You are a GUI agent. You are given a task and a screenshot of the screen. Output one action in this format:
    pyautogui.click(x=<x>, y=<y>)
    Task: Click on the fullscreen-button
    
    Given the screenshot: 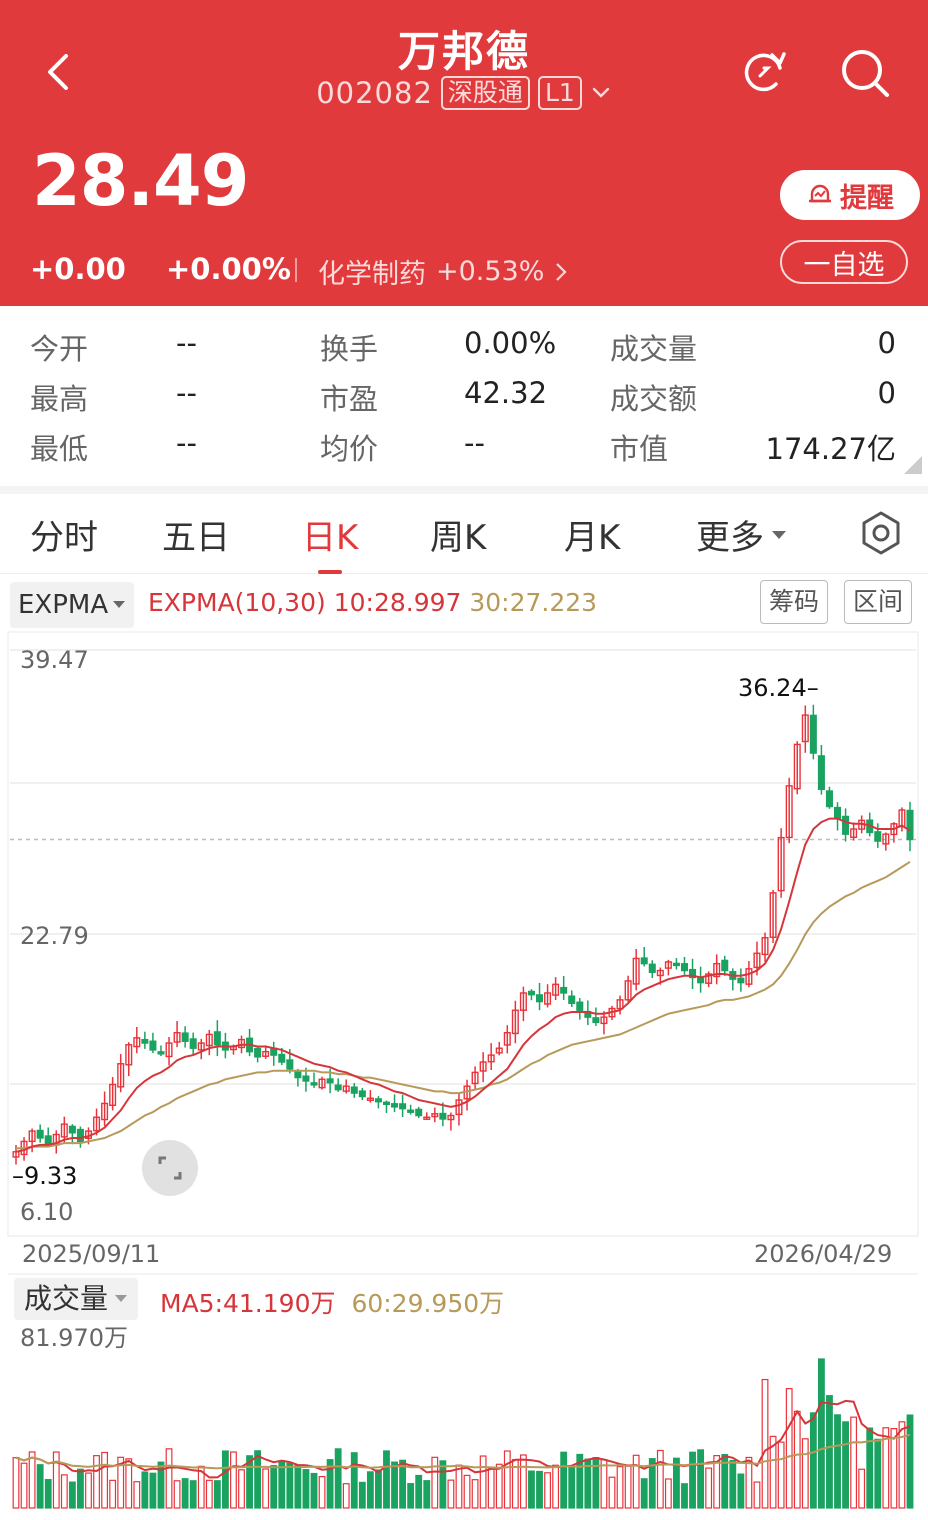 What is the action you would take?
    pyautogui.click(x=170, y=1168)
    